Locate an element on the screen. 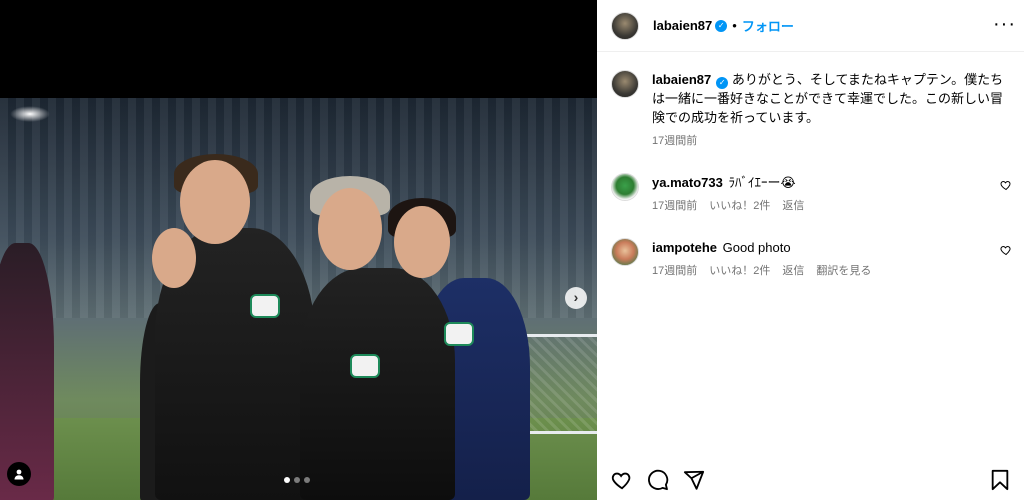 The height and width of the screenshot is (500, 1024). person-center is located at coordinates (377, 384).